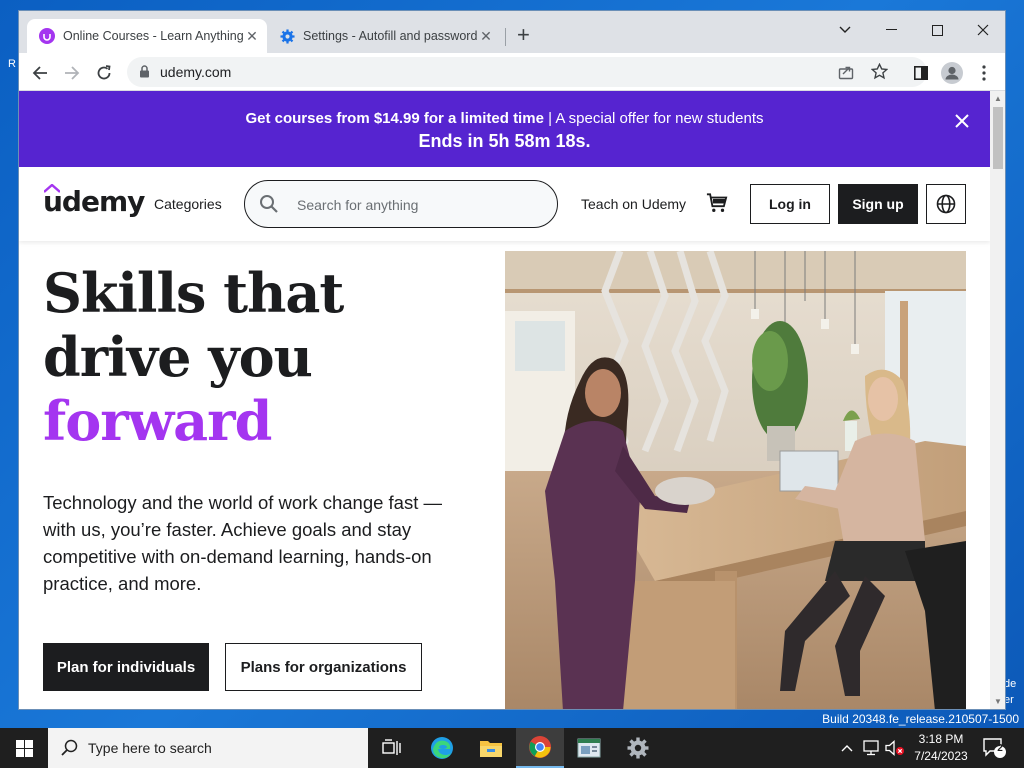  Describe the element at coordinates (94, 201) in the screenshot. I see `udemy-logo: udemy` at that location.